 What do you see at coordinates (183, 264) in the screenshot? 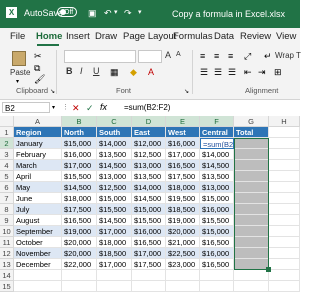
I see `data-cell: $23,000` at bounding box center [183, 264].